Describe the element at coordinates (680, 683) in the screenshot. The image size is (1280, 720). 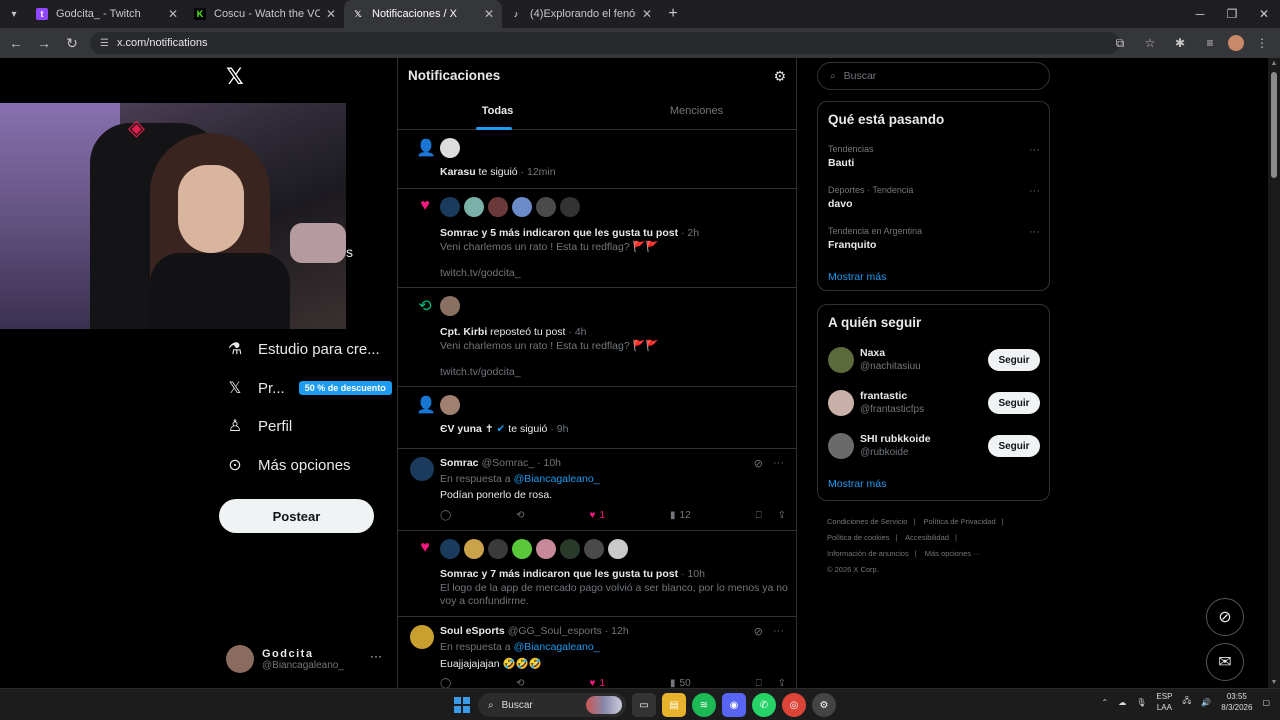
I see `views-button: ▮ 50` at that location.